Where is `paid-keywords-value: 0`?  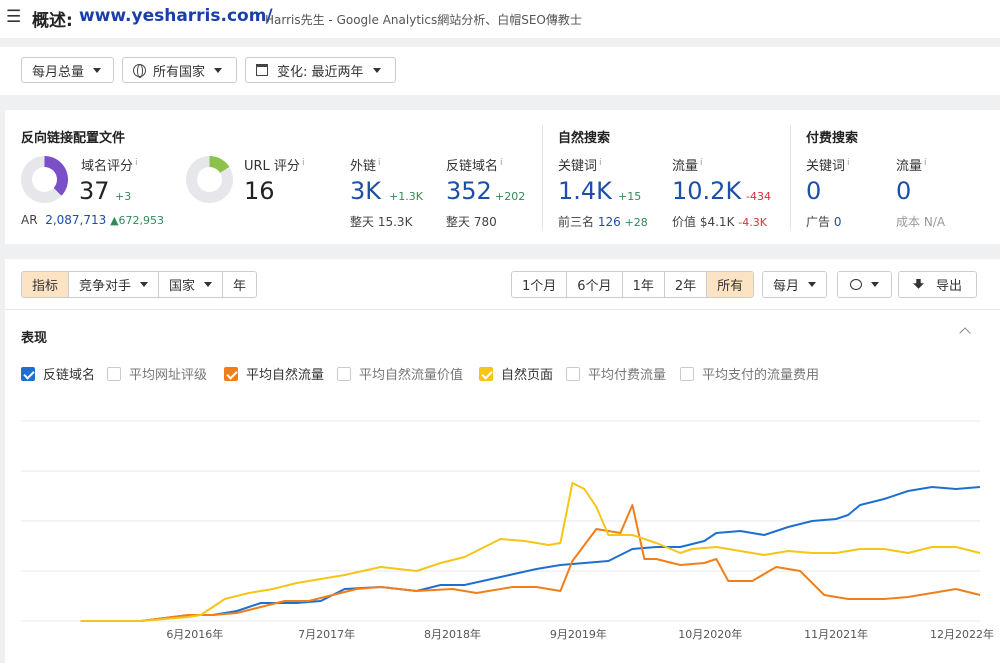 paid-keywords-value: 0 is located at coordinates (813, 191).